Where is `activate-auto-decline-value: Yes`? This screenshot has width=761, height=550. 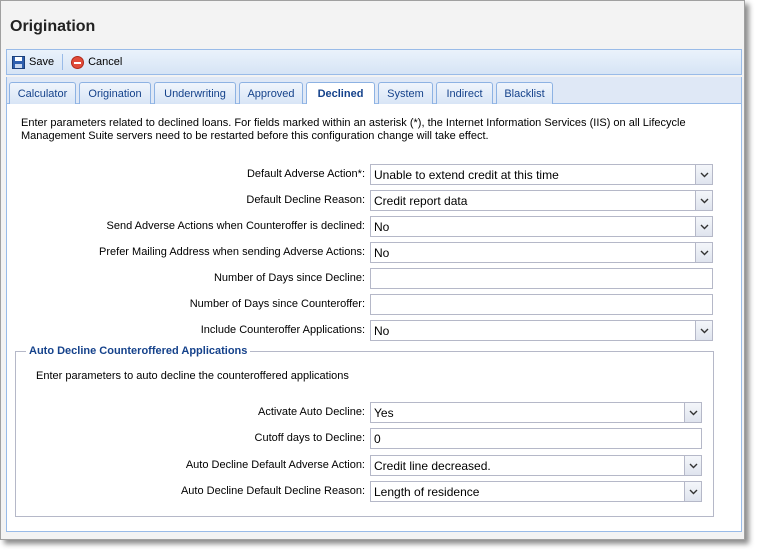 activate-auto-decline-value: Yes is located at coordinates (384, 412).